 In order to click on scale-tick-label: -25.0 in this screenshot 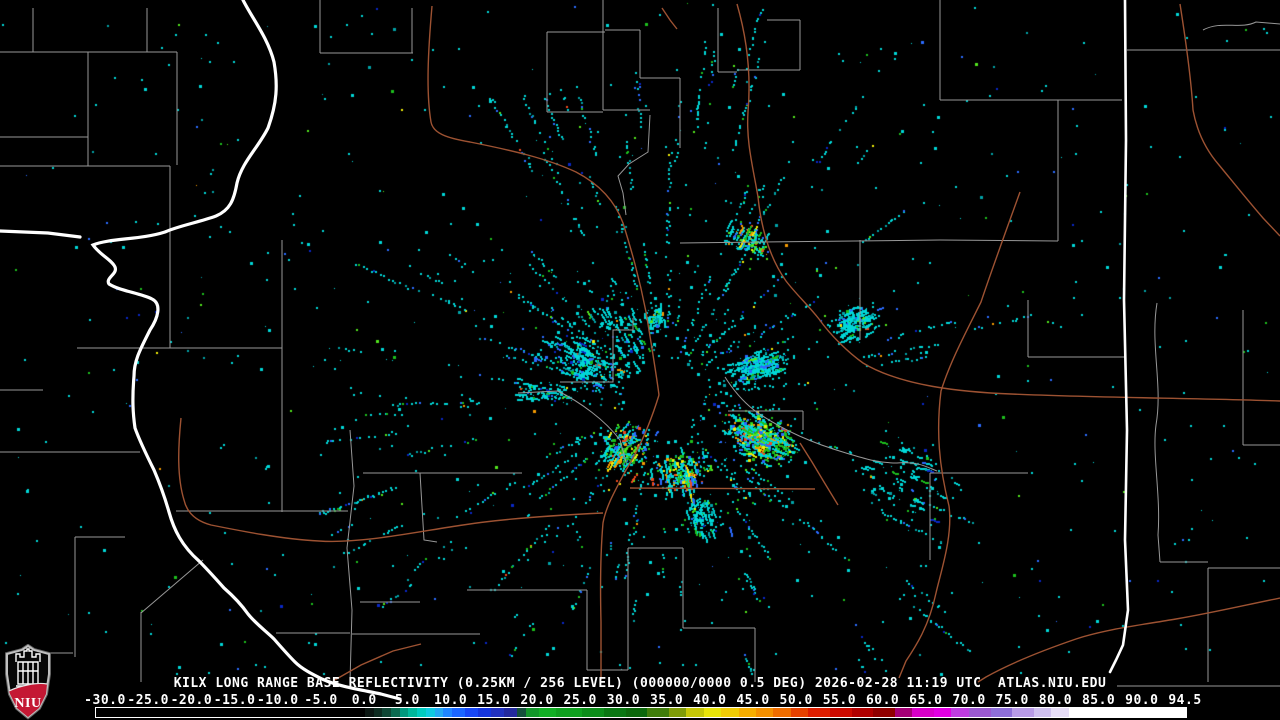, I will do `click(148, 700)`.